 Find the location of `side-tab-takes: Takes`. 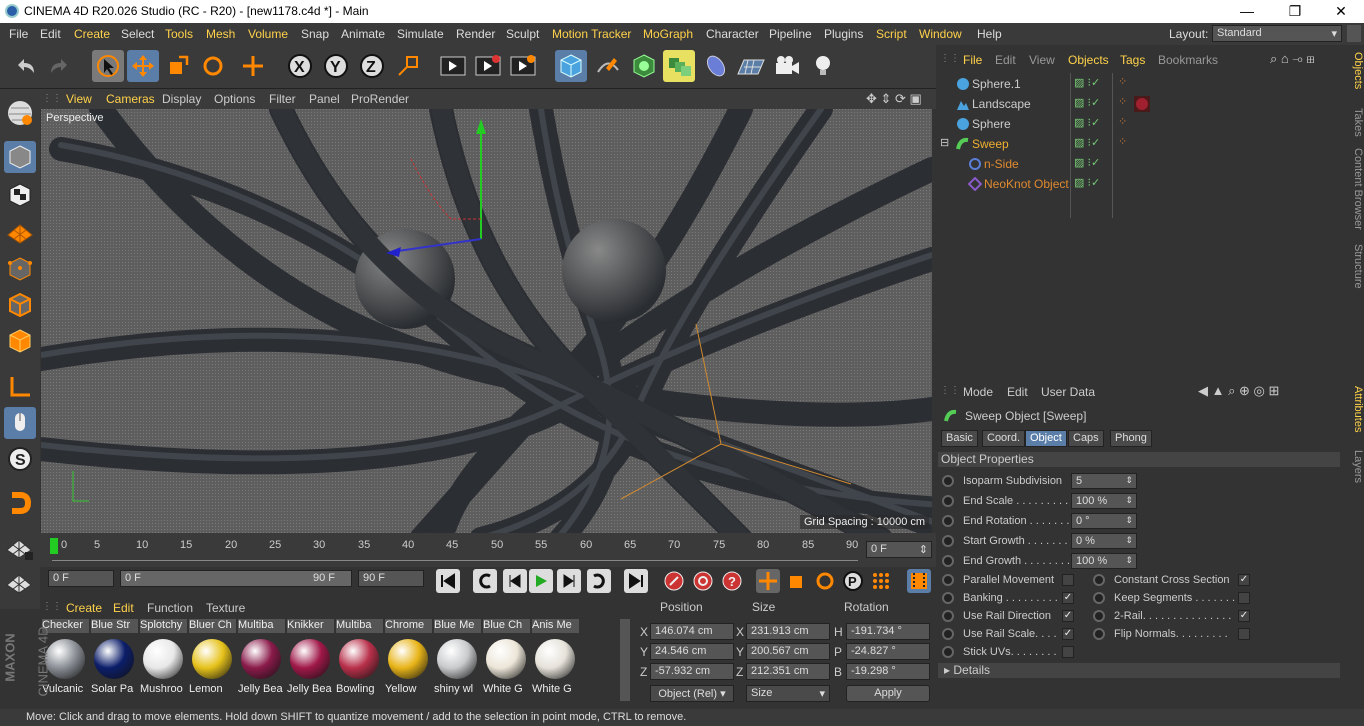

side-tab-takes: Takes is located at coordinates (1354, 126).